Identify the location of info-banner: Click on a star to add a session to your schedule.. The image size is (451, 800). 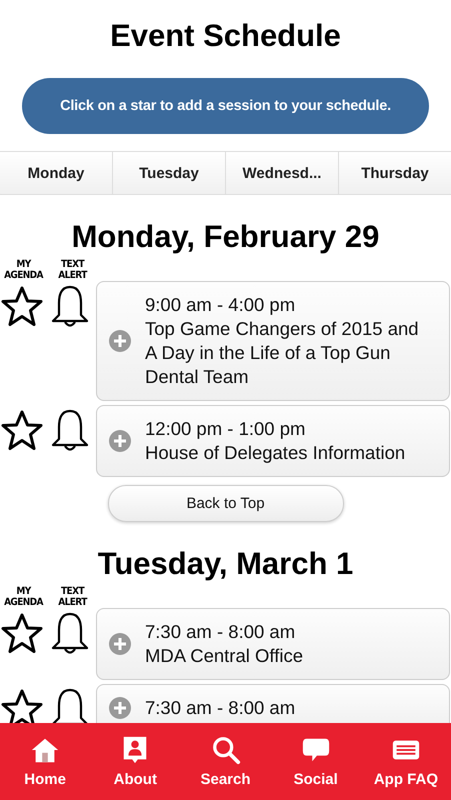
(225, 106).